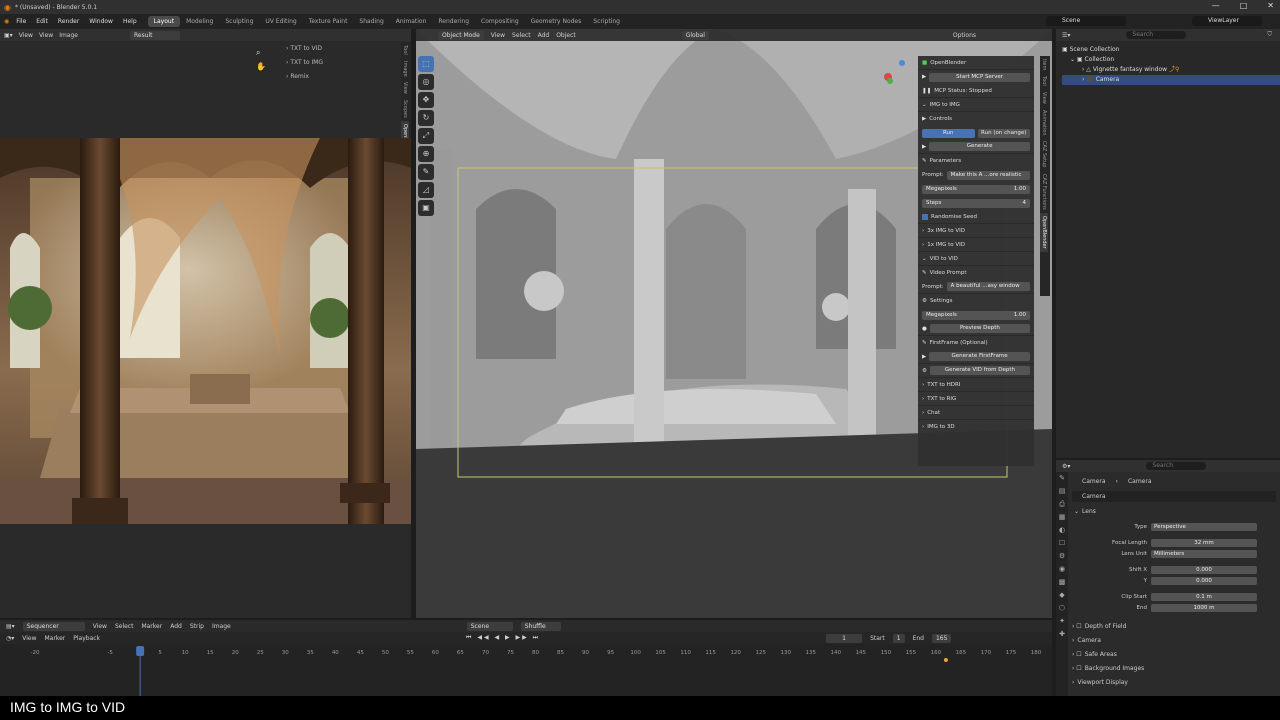 The height and width of the screenshot is (720, 1280). Describe the element at coordinates (1171, 70) in the screenshot. I see `outliner-object-vignette: › △ Vignette fantasy window ⤴⚲` at that location.